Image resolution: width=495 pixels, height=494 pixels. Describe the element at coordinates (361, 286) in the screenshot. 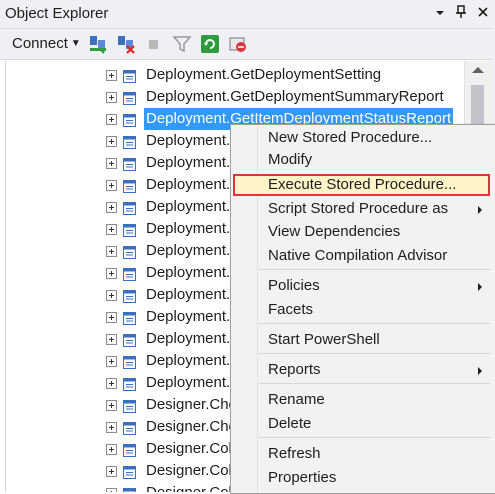

I see `menu-item-policies: Policies` at that location.